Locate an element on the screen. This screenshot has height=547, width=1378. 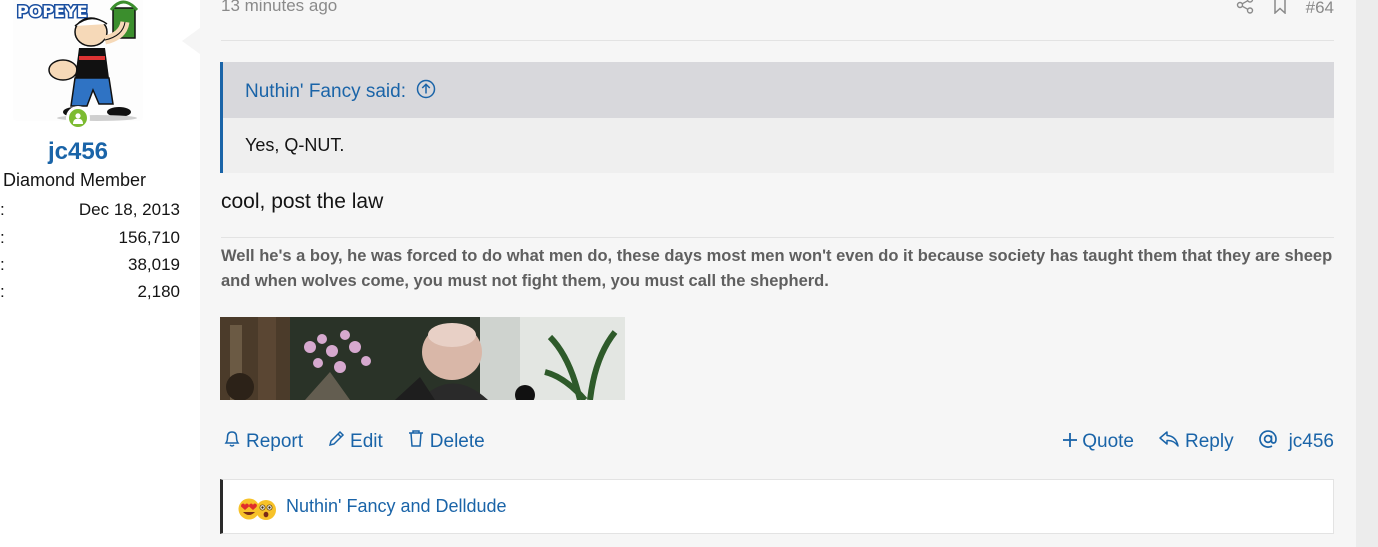
delete-label: Delete is located at coordinates (457, 441).